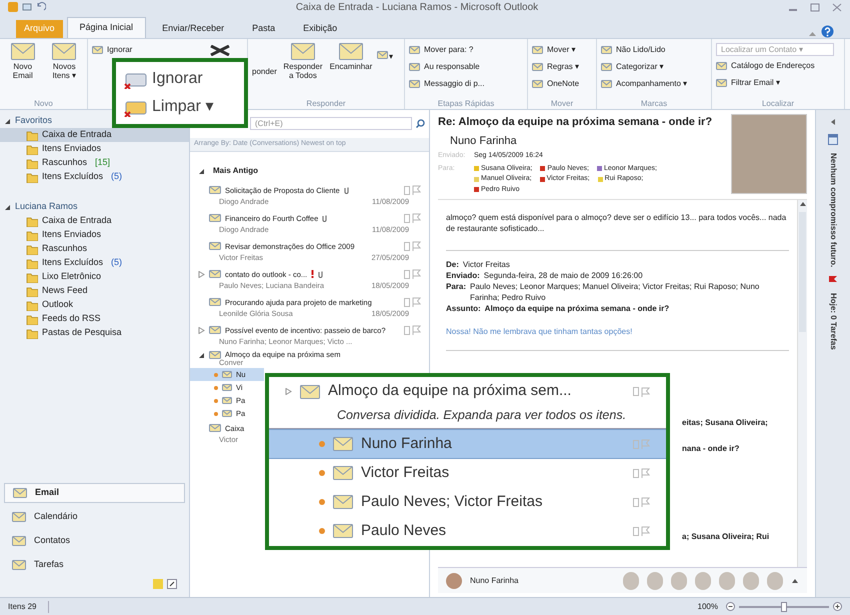 The height and width of the screenshot is (615, 850). What do you see at coordinates (41, 207) in the screenshot?
I see `folder-group-header: Luciana Ramos` at bounding box center [41, 207].